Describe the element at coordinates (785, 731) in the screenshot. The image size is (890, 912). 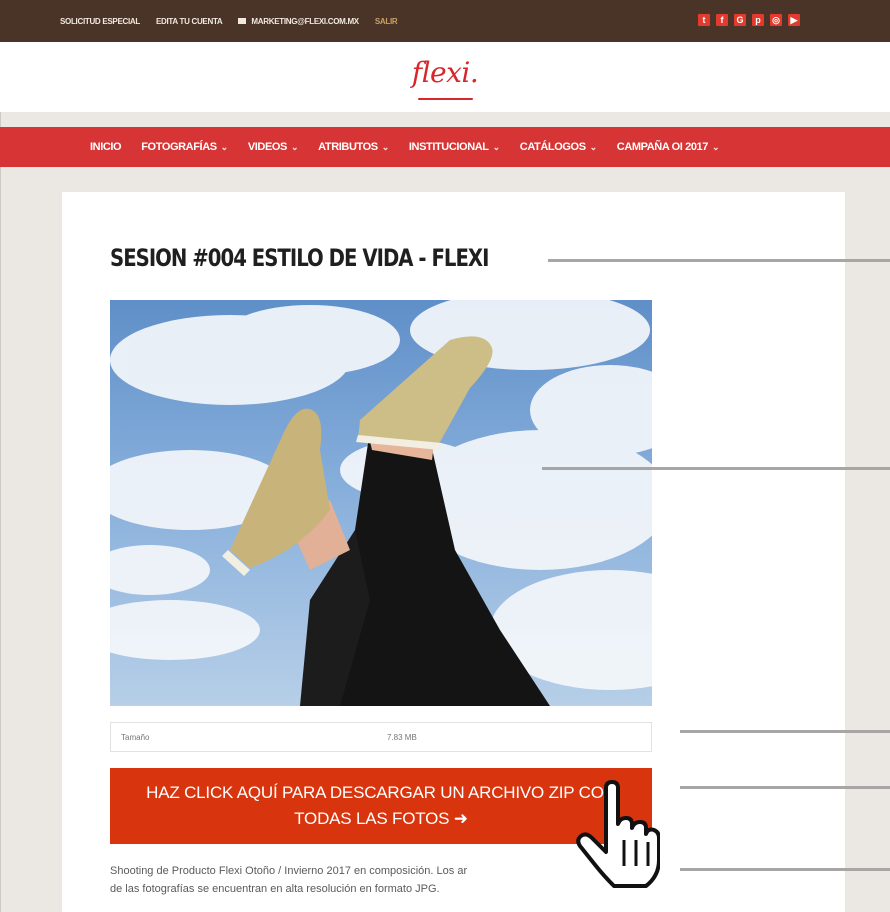
I see `callout-line-info` at that location.